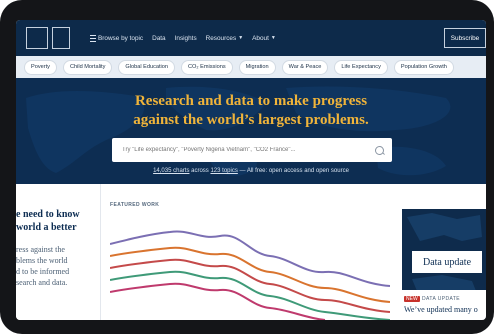 The image size is (494, 334). I want to click on search-input, so click(247, 150).